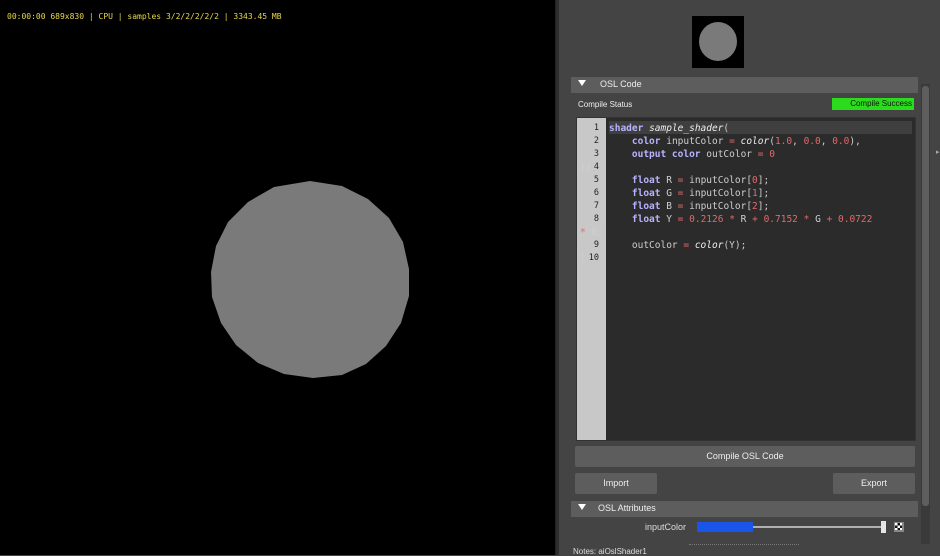 The width and height of the screenshot is (940, 556). What do you see at coordinates (669, 128) in the screenshot?
I see `code-line: shader sample_shader(` at bounding box center [669, 128].